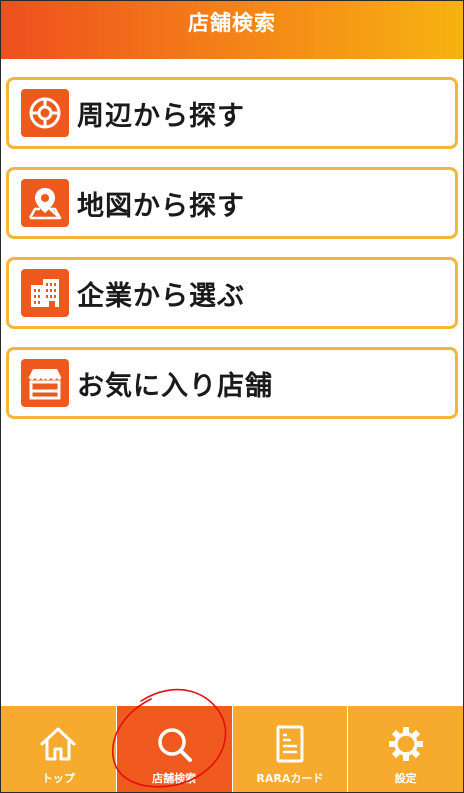 Image resolution: width=464 pixels, height=793 pixels. What do you see at coordinates (45, 293) in the screenshot?
I see `building-icon` at bounding box center [45, 293].